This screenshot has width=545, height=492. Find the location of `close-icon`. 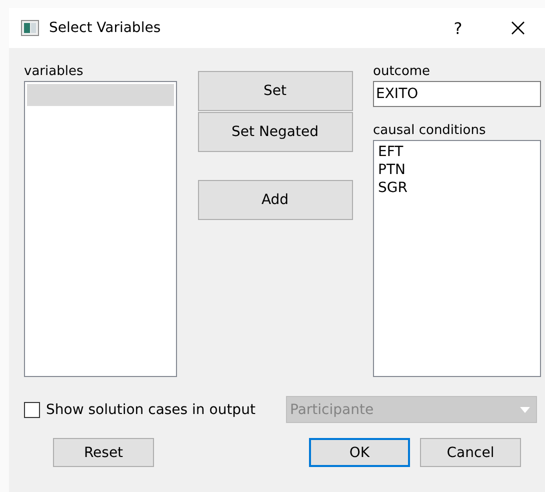

close-icon is located at coordinates (518, 28).